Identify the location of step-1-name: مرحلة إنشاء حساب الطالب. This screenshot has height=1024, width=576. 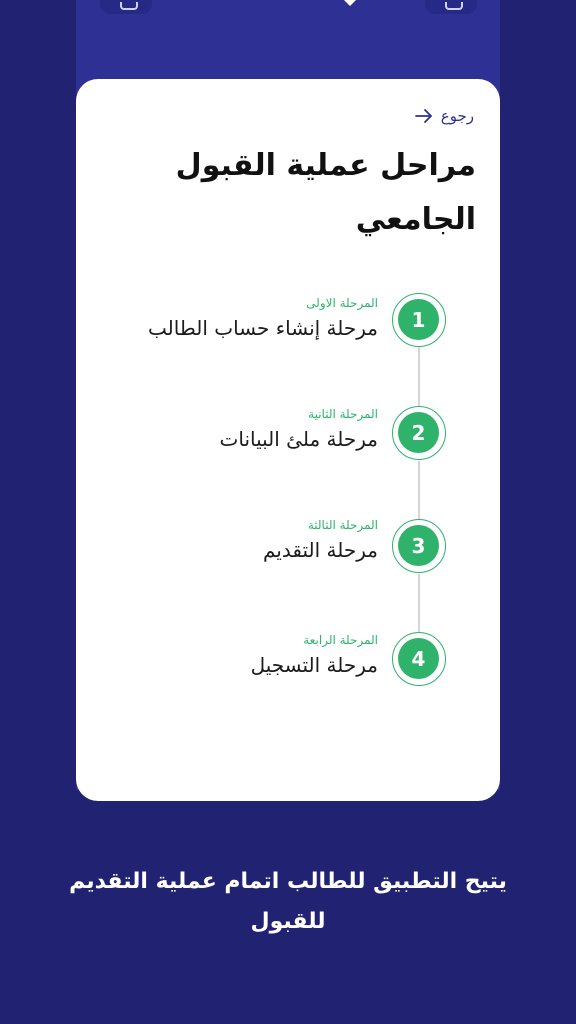
(263, 328).